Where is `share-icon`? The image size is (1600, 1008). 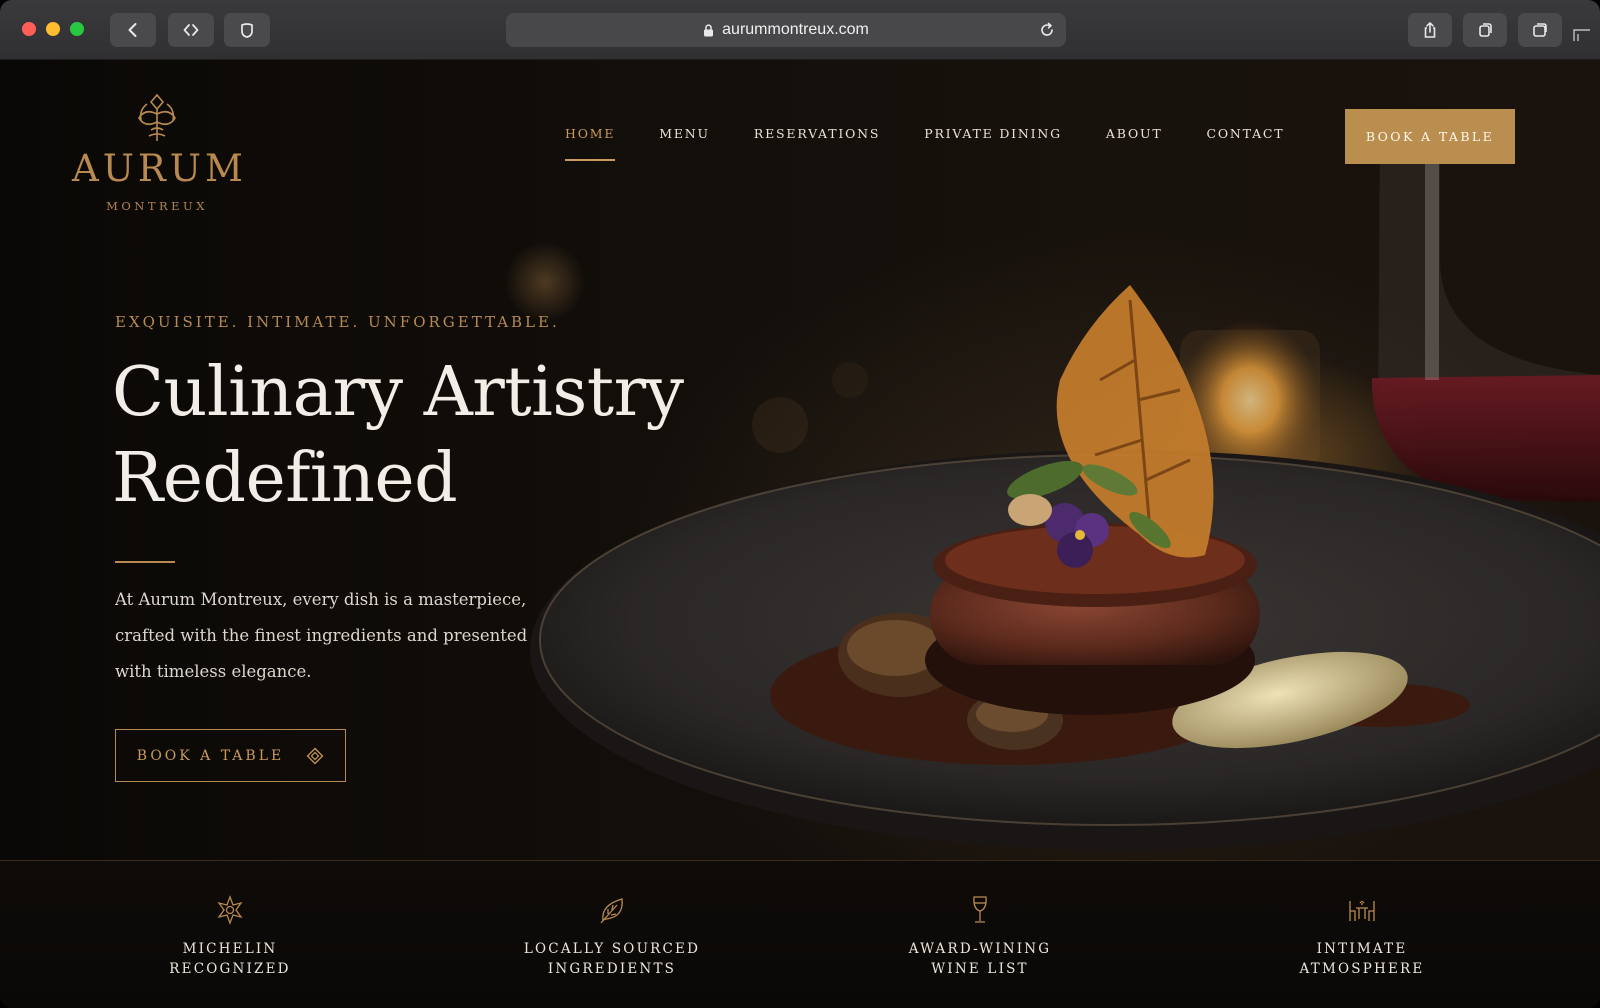 share-icon is located at coordinates (1430, 30).